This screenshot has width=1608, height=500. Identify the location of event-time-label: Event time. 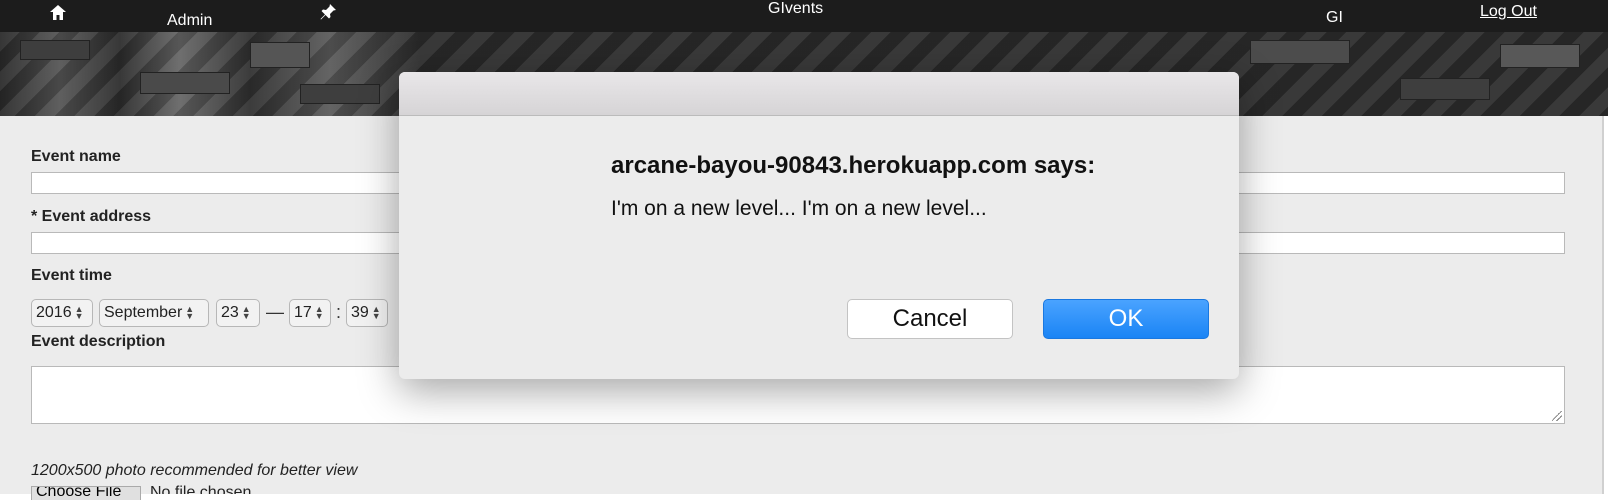
(71, 275).